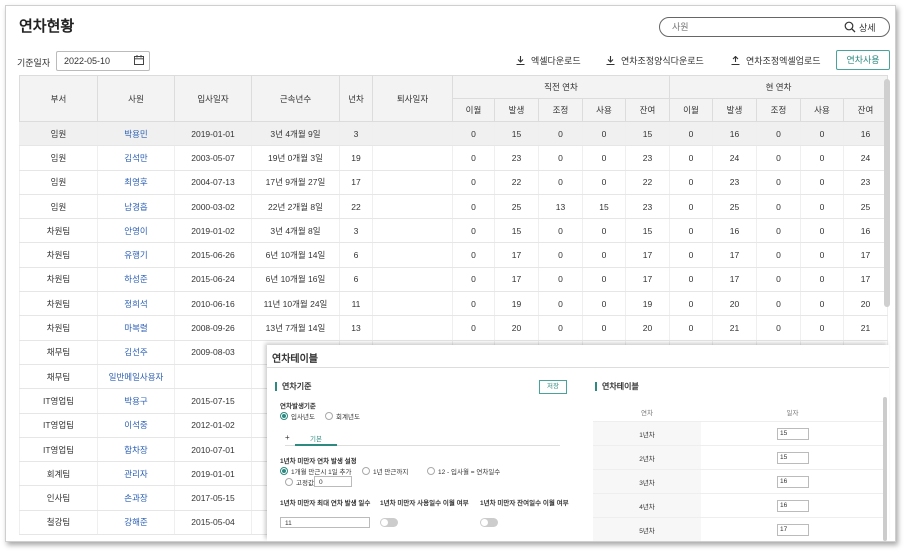 The image size is (907, 551). I want to click on col-subheader-0: 이월, so click(473, 110).